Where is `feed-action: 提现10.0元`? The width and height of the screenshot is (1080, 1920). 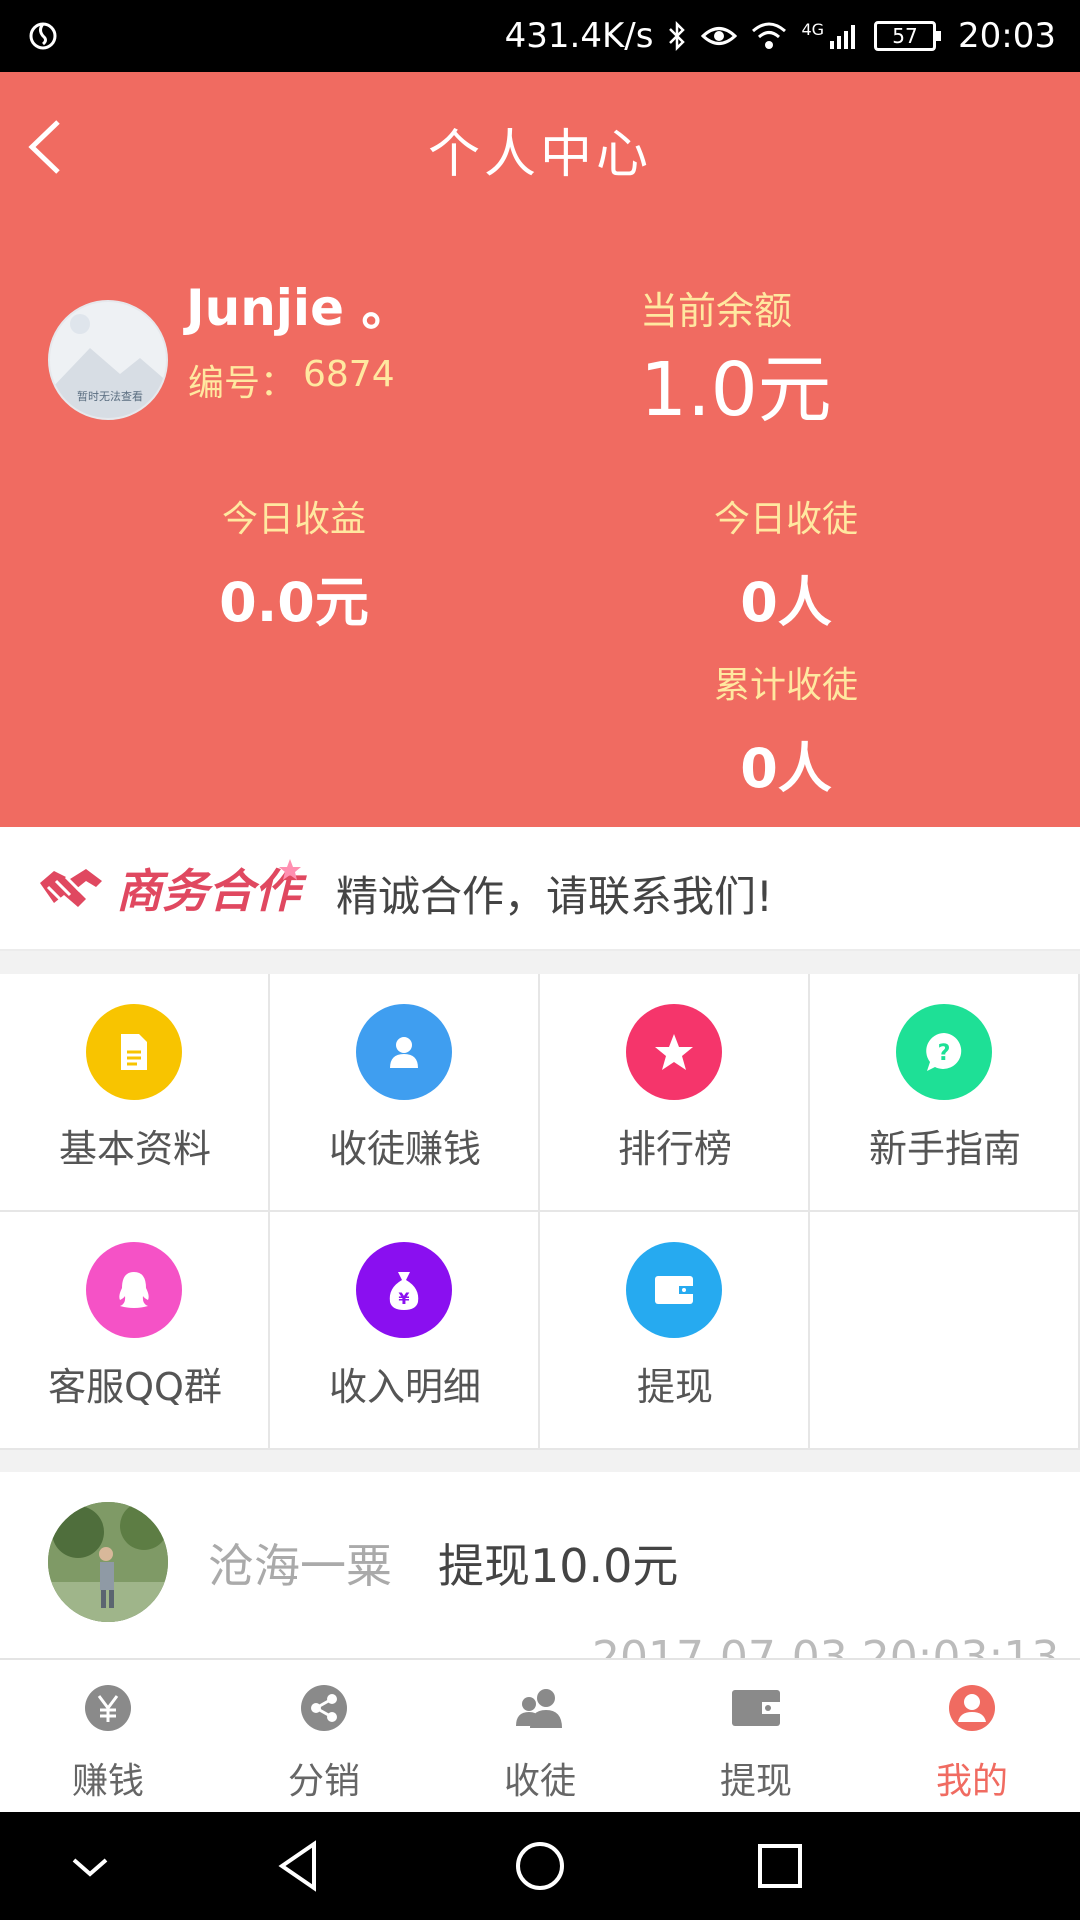
feed-action: 提现10.0元 is located at coordinates (558, 1566).